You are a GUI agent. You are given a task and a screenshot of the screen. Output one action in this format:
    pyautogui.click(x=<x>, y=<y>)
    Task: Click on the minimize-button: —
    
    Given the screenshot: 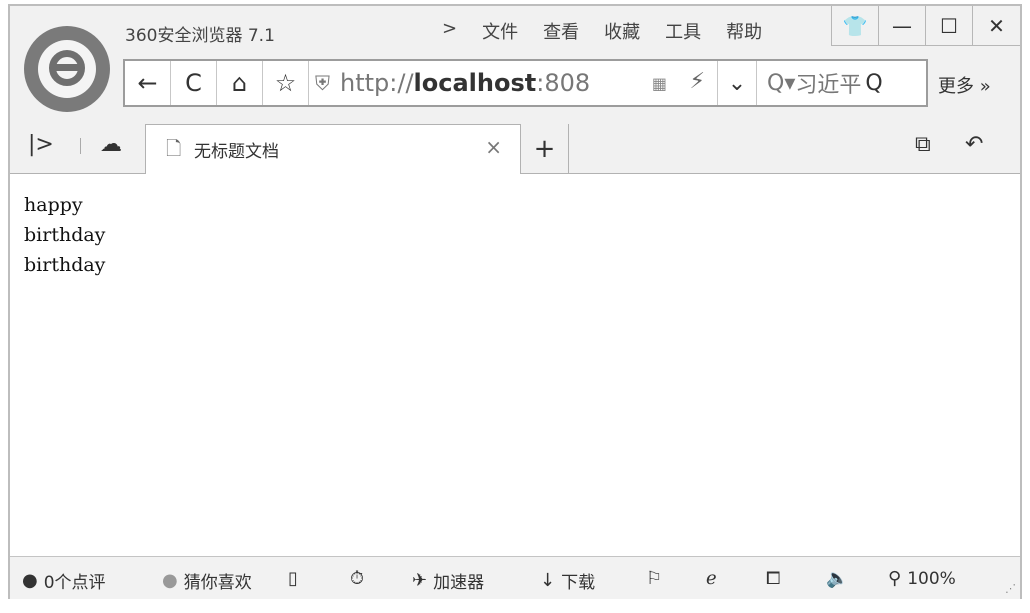 What is the action you would take?
    pyautogui.click(x=902, y=26)
    